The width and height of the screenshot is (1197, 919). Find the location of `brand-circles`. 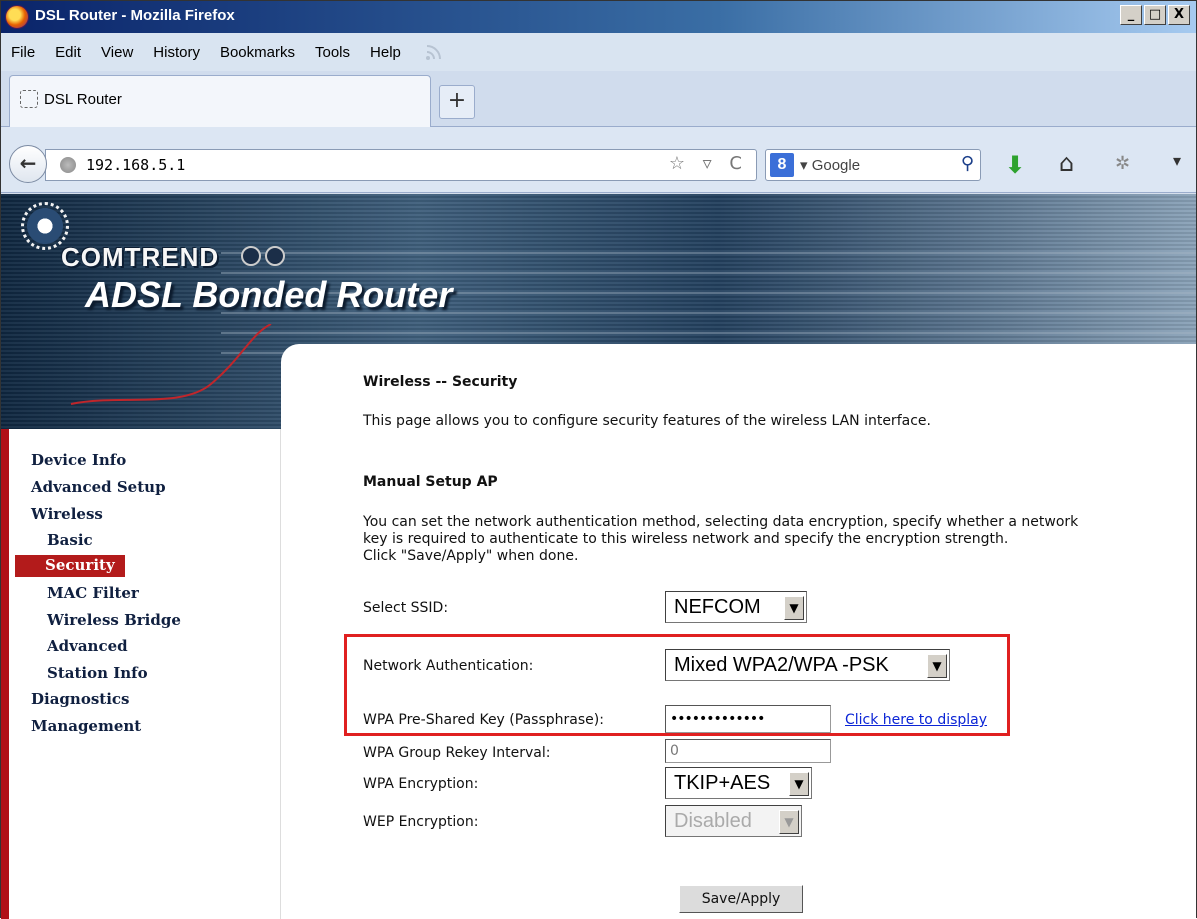

brand-circles is located at coordinates (265, 258).